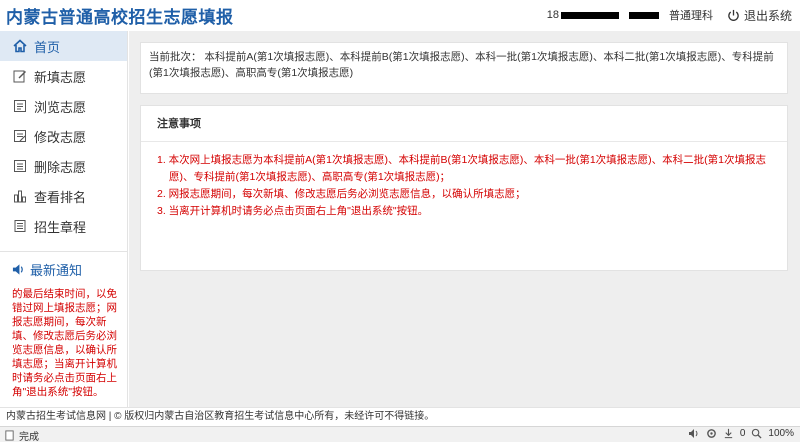 Image resolution: width=800 pixels, height=442 pixels. I want to click on sidebar-item-modify: 修改志愿, so click(63, 136).